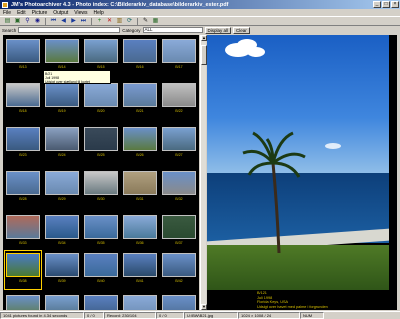 This screenshot has width=400, height=319. I want to click on thumbnail: B/30, so click(101, 188).